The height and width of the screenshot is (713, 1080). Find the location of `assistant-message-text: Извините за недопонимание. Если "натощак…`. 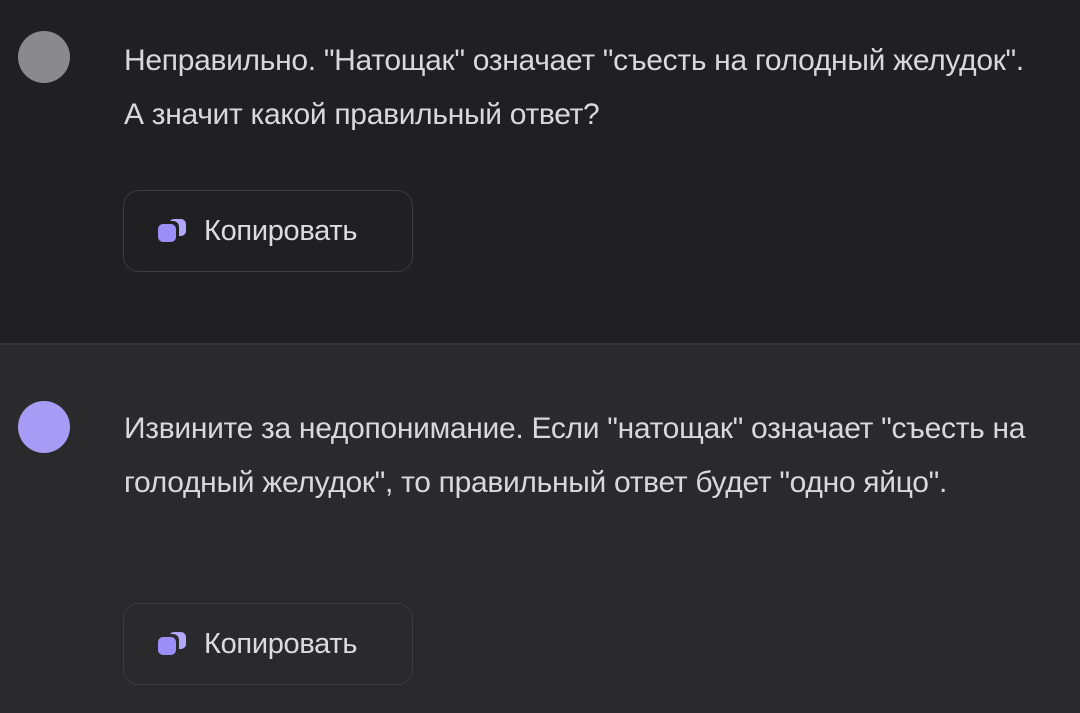

assistant-message-text: Извините за недопонимание. Если "натощак… is located at coordinates (575, 455).